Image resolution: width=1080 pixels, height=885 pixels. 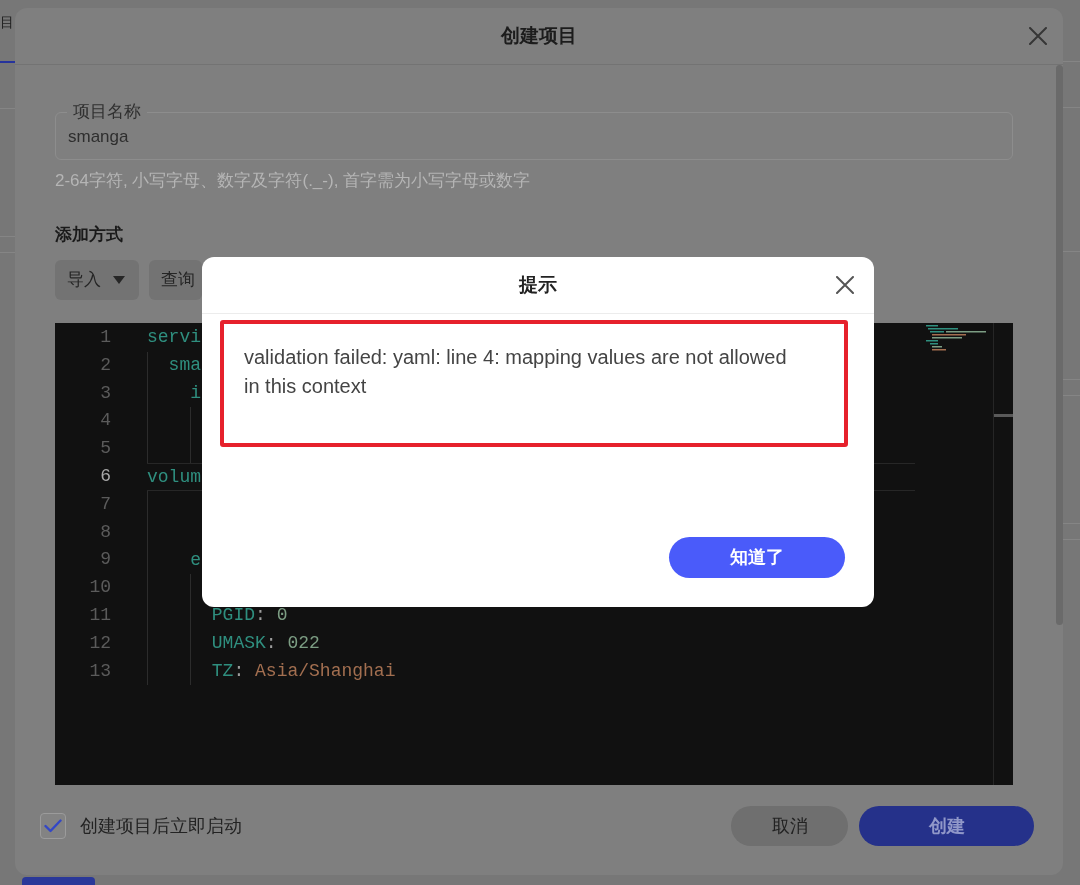 What do you see at coordinates (249, 615) in the screenshot?
I see `code-line: PGID: 0` at bounding box center [249, 615].